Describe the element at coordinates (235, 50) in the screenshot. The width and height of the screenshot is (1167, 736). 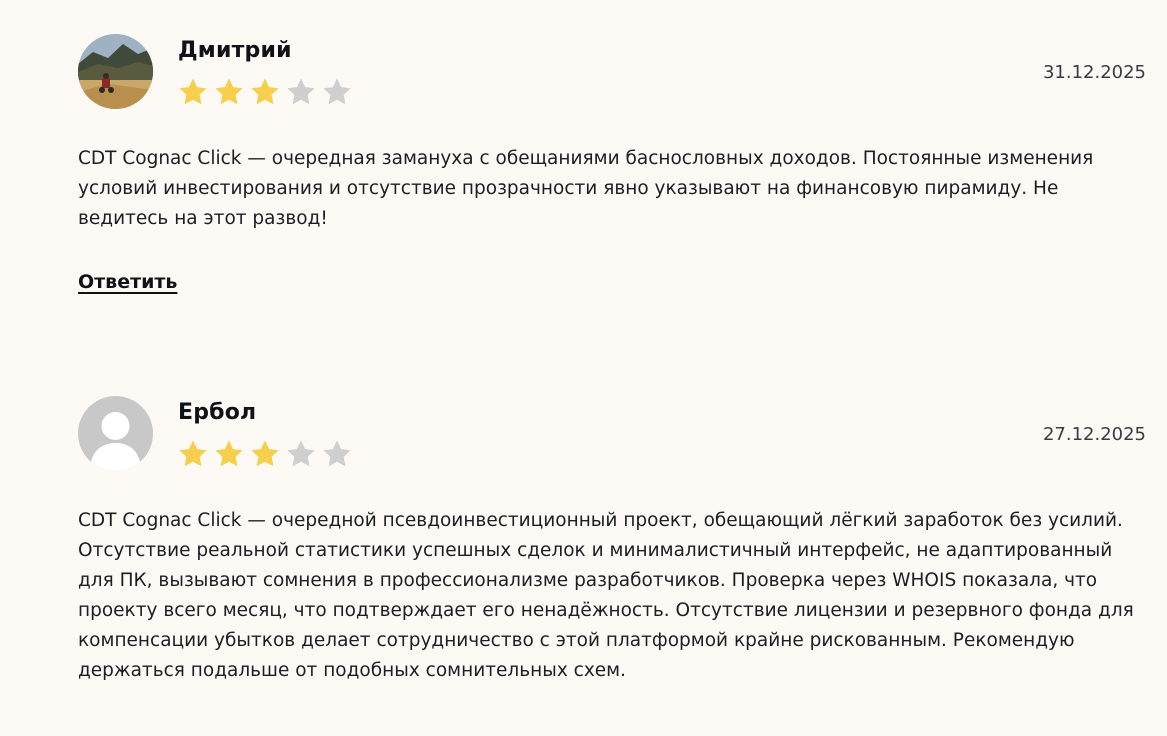
I see `author-name: Дмитрий` at that location.